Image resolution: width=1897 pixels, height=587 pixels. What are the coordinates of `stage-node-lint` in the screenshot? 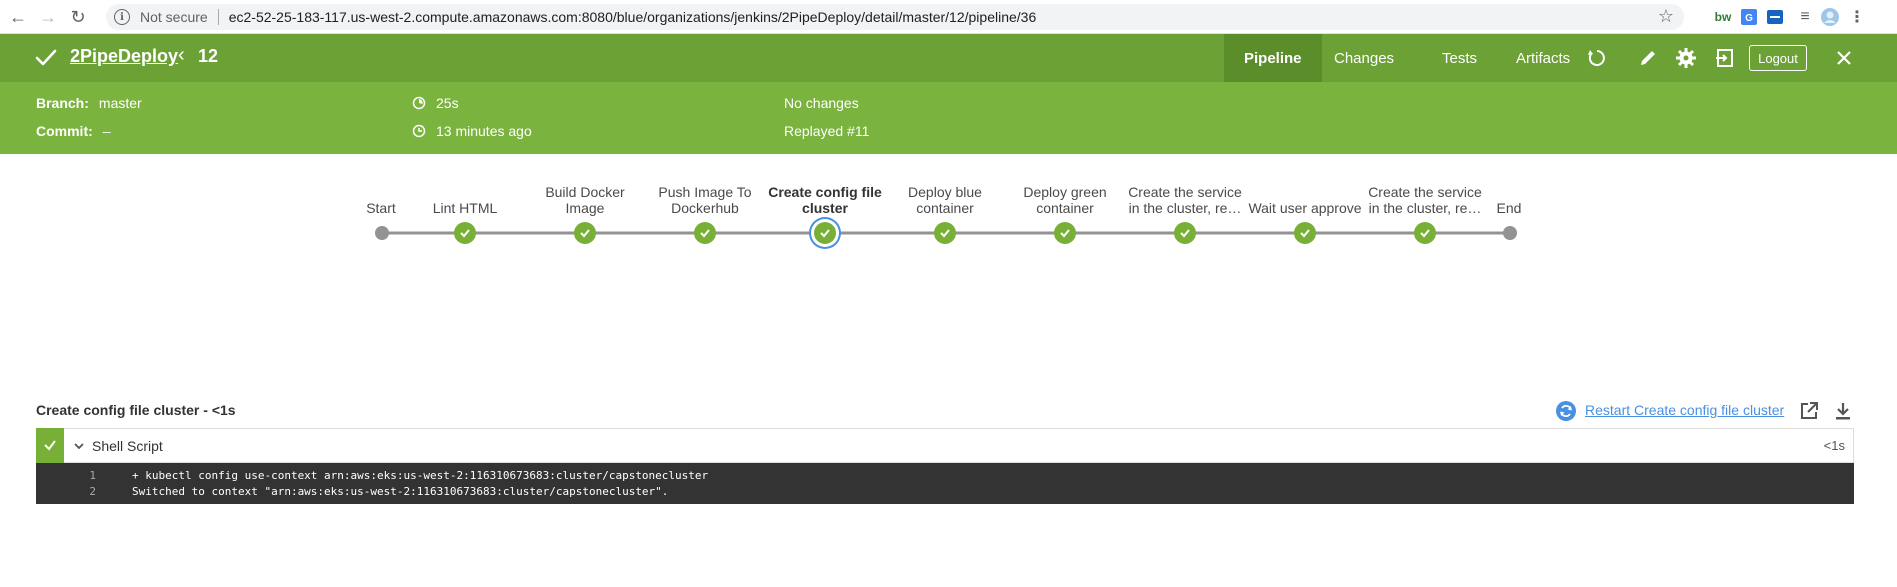 It's located at (465, 233).